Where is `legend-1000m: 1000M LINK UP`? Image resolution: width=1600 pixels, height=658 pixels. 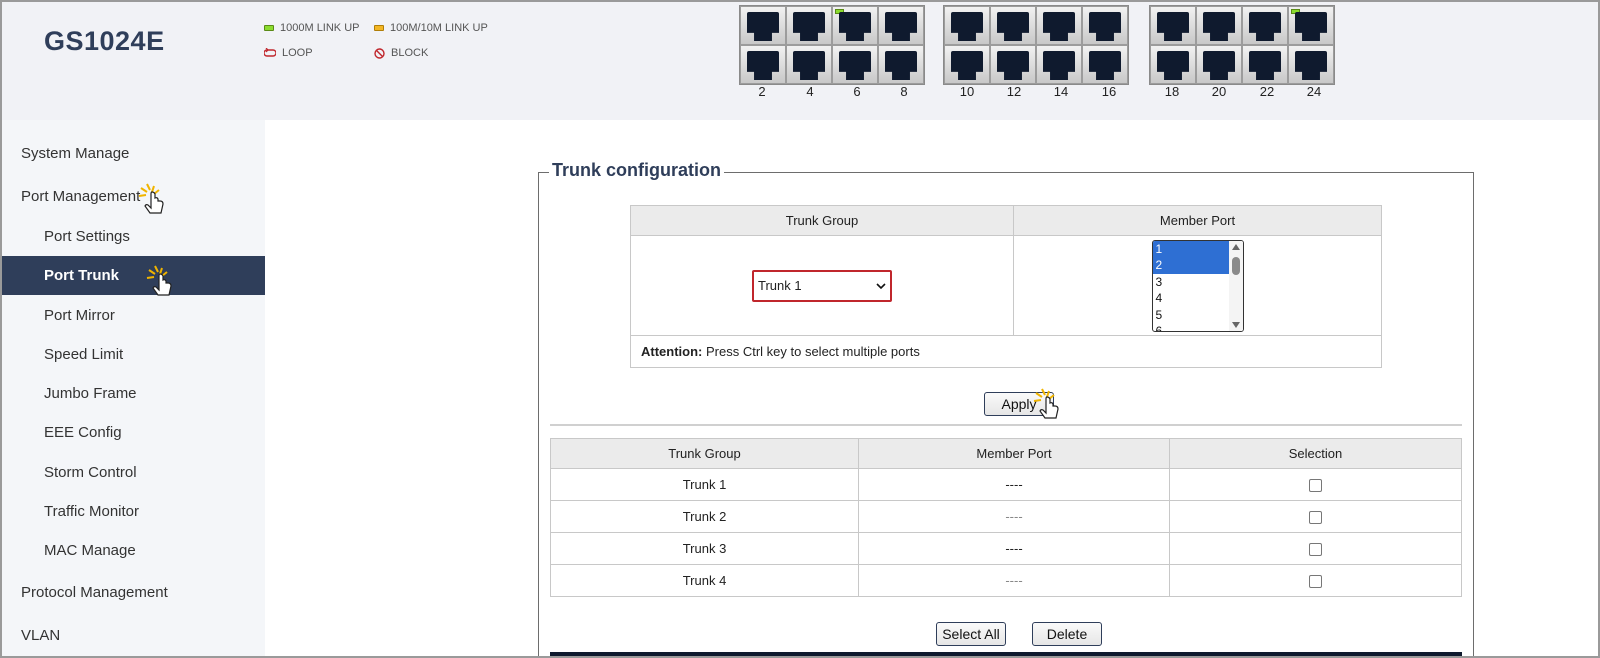
legend-1000m: 1000M LINK UP is located at coordinates (311, 28).